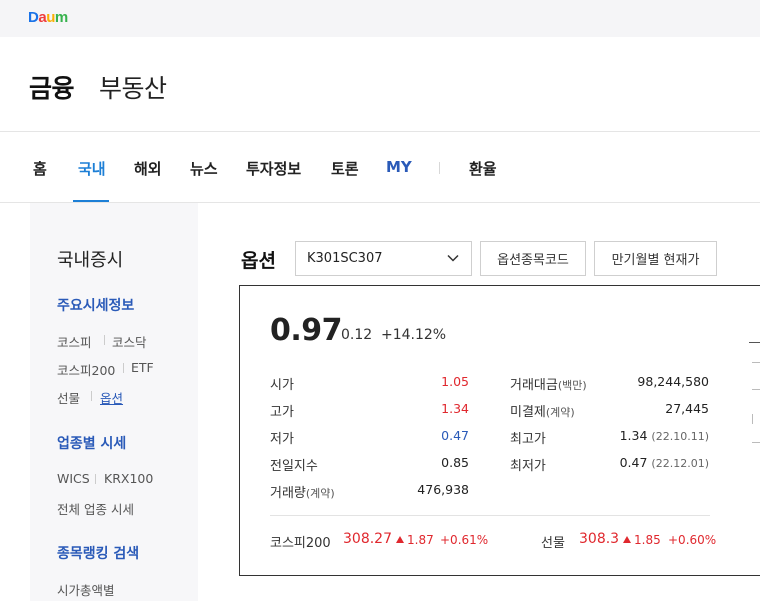  What do you see at coordinates (86, 589) in the screenshot?
I see `sidebar-link-market-cap: 시가총액별` at bounding box center [86, 589].